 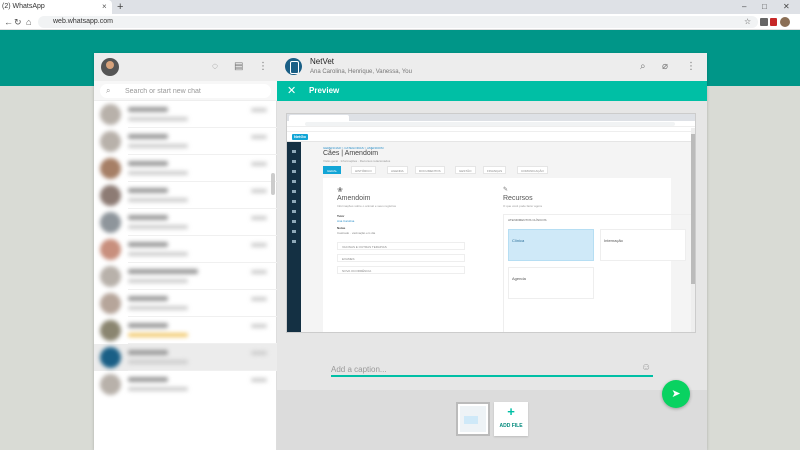 I want to click on shot-tab-gestao: GESTÃO, so click(x=465, y=170).